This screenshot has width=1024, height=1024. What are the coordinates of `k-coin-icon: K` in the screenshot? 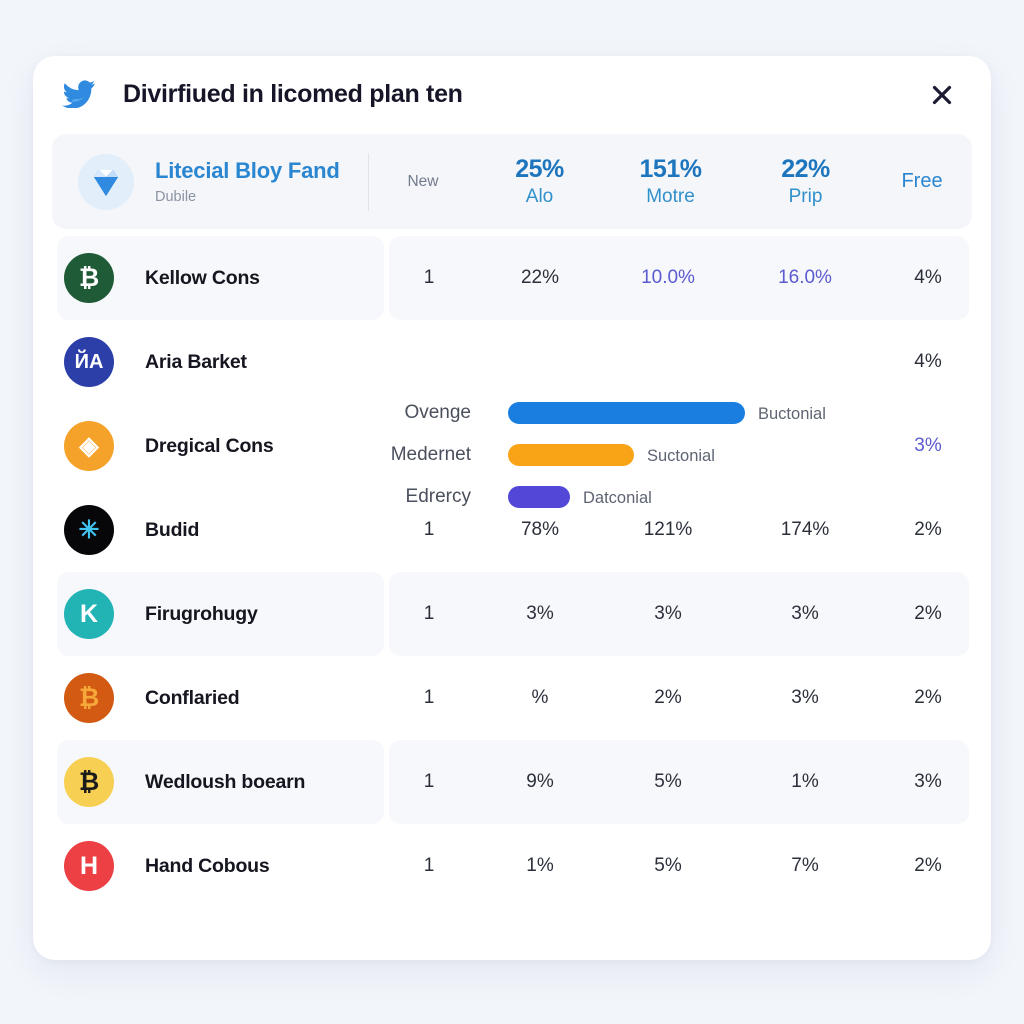 It's located at (89, 614).